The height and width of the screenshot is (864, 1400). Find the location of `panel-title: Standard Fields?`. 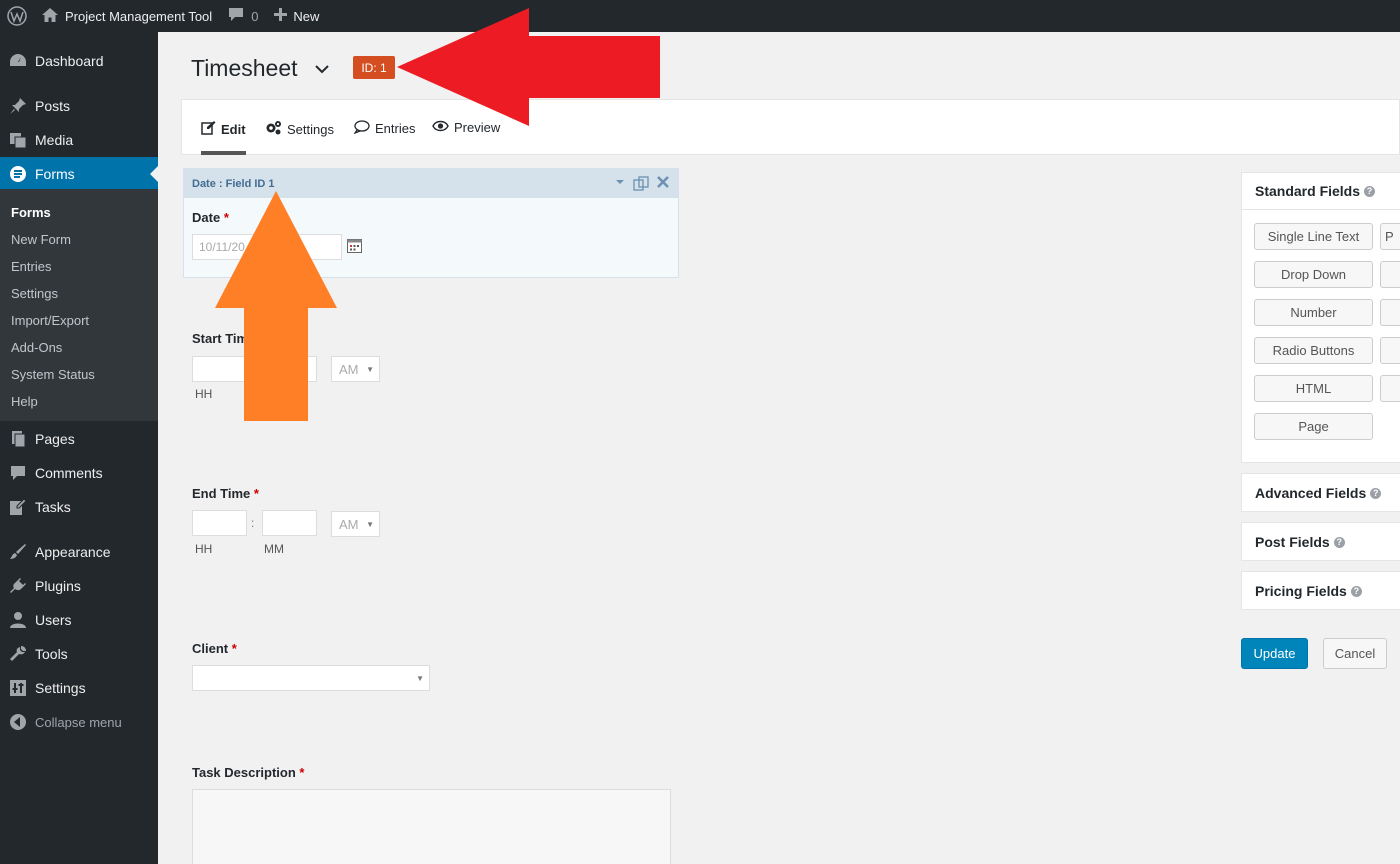

panel-title: Standard Fields? is located at coordinates (1315, 191).